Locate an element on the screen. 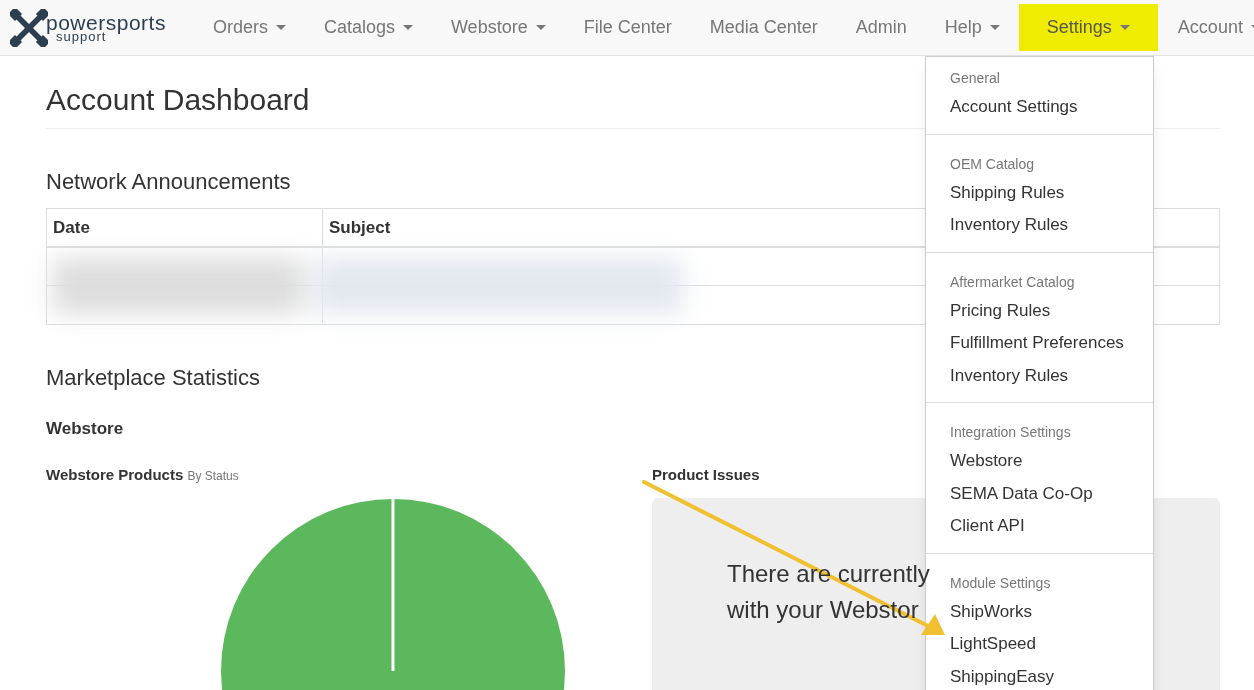 The width and height of the screenshot is (1254, 690). menu-item: ShippingEasy is located at coordinates (1039, 675).